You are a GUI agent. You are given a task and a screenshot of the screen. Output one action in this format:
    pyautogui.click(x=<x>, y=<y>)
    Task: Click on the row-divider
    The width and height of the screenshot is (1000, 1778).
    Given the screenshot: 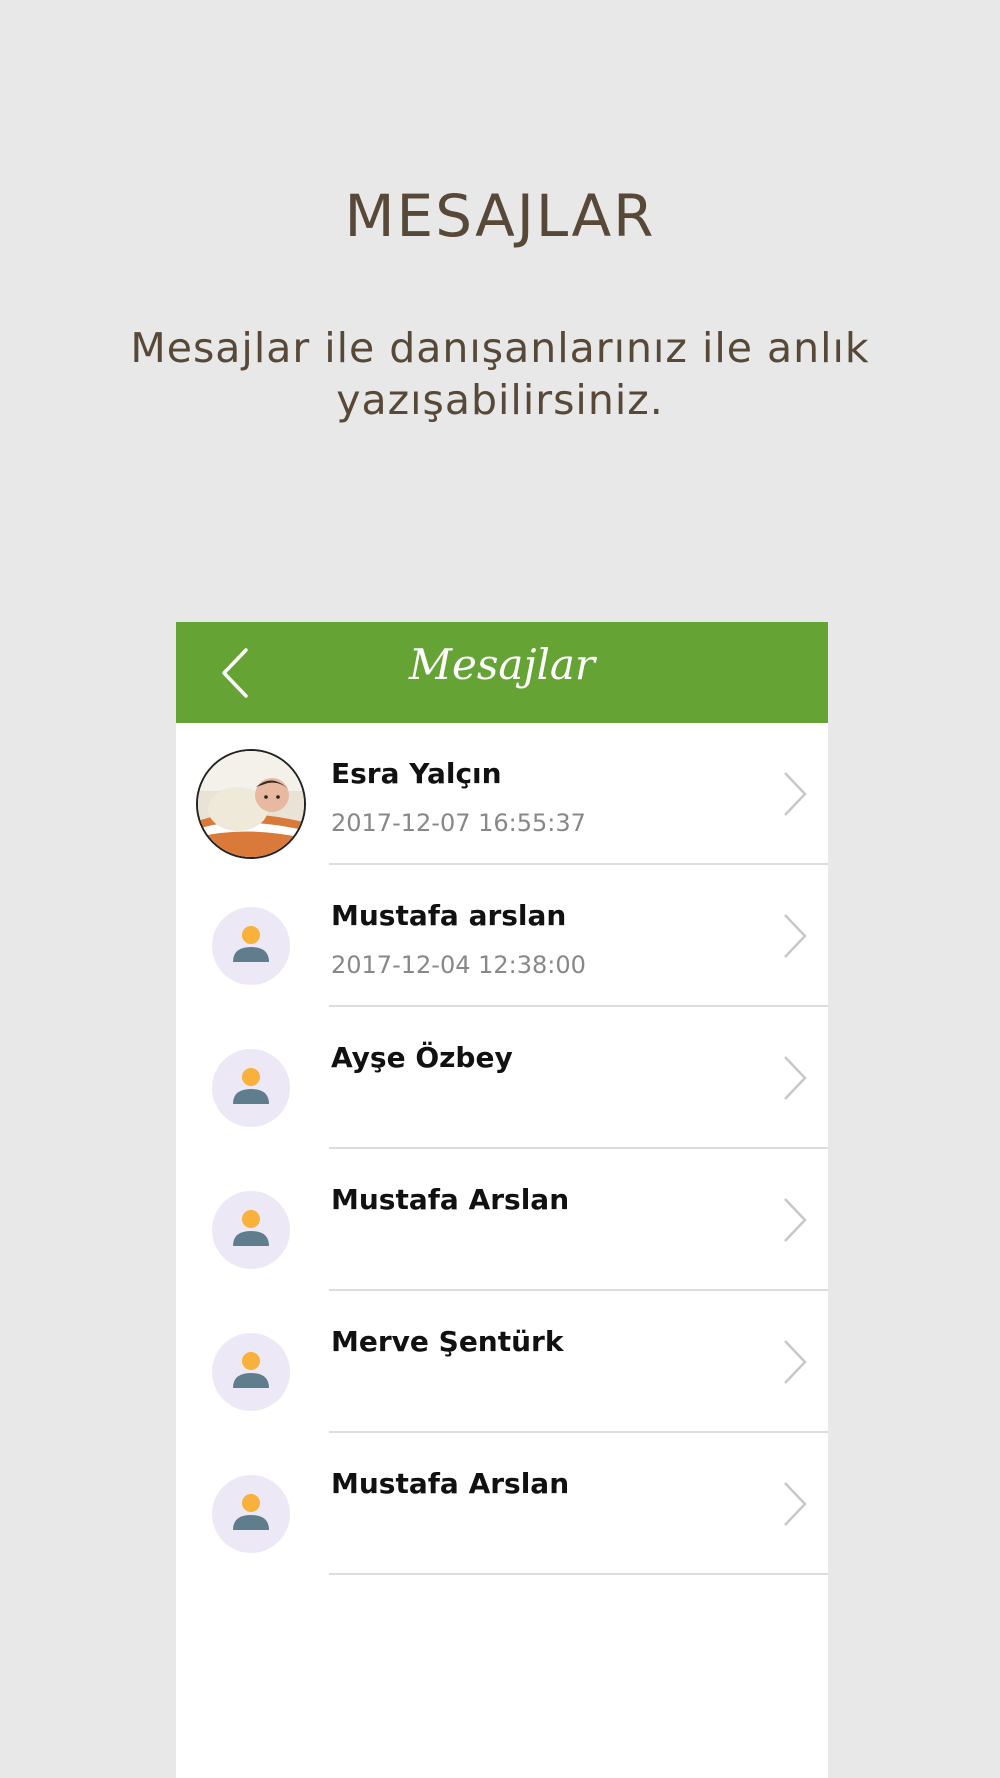 What is the action you would take?
    pyautogui.click(x=578, y=1574)
    